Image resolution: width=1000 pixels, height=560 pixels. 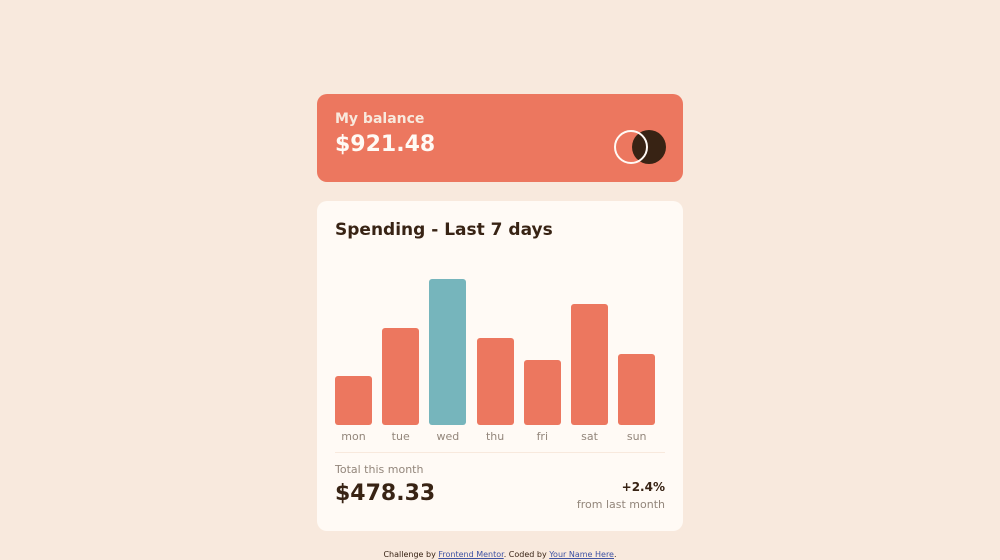 What do you see at coordinates (500, 138) in the screenshot?
I see `balance-card: My balance $921.48` at bounding box center [500, 138].